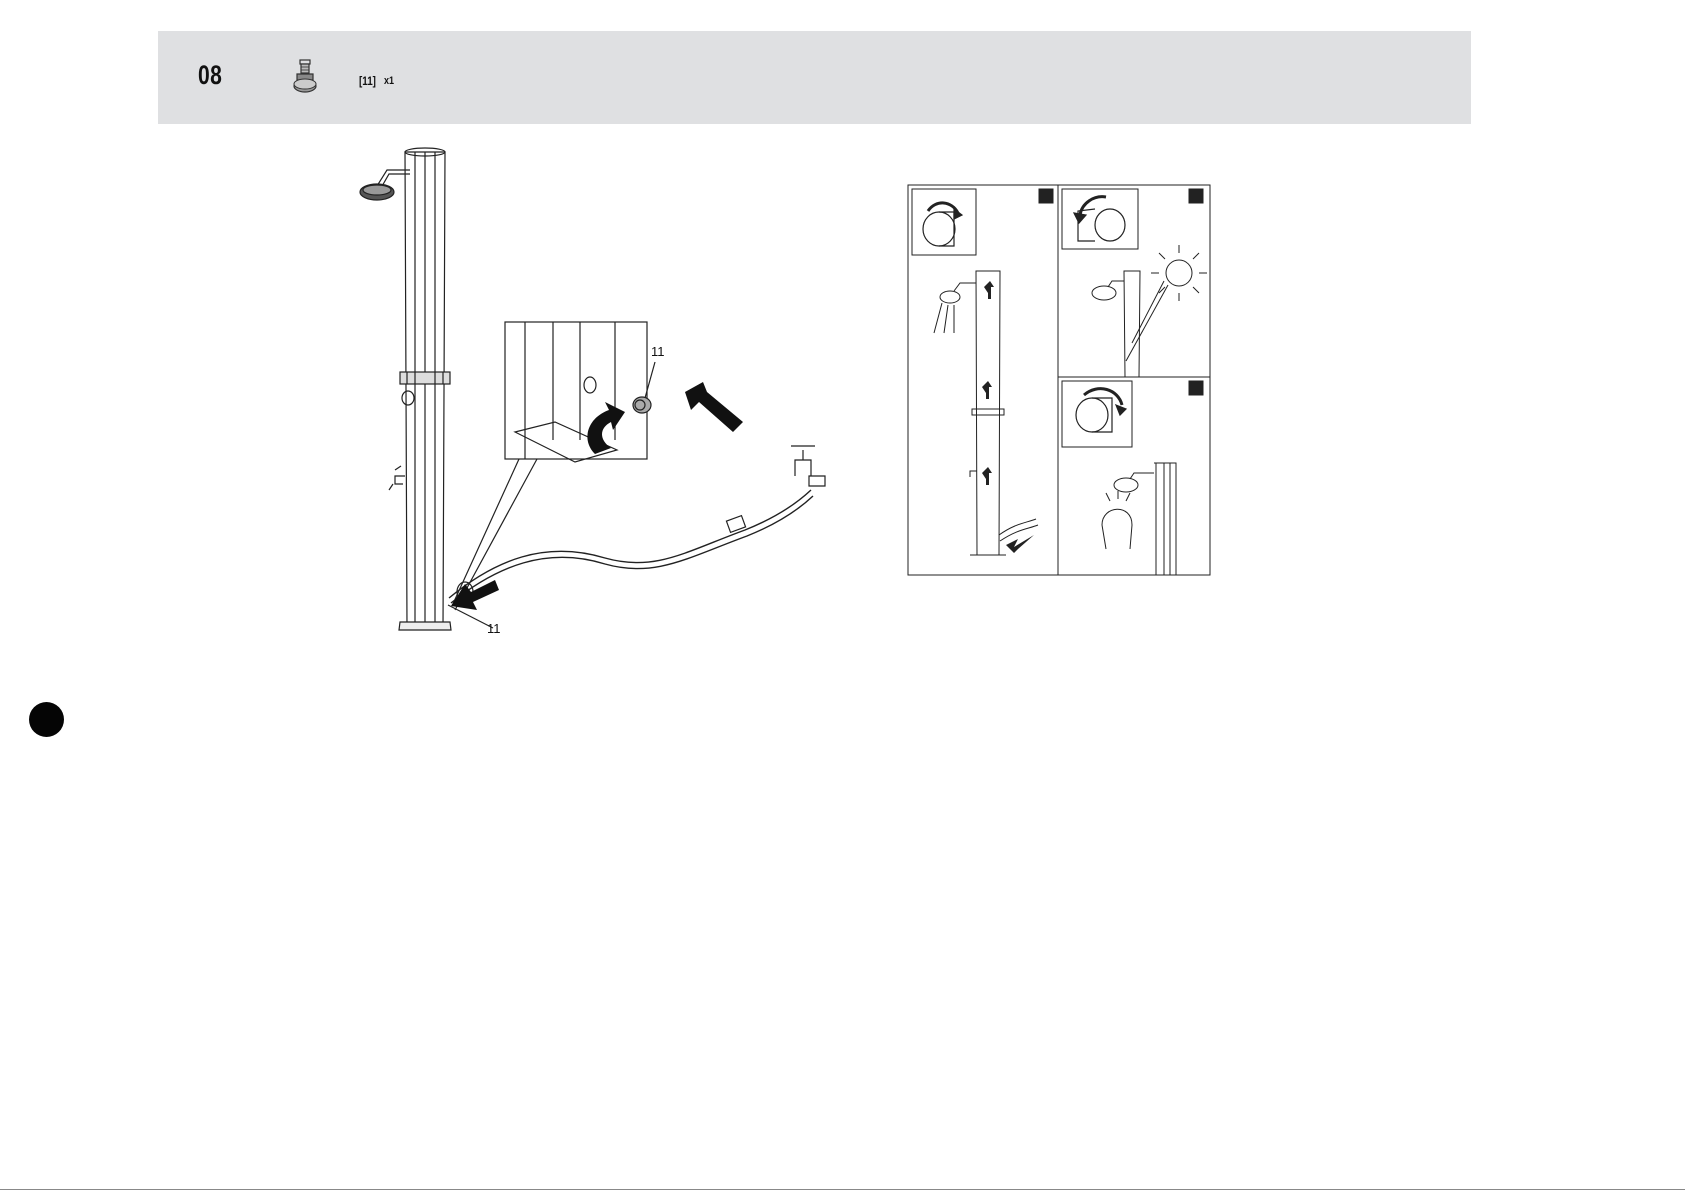  What do you see at coordinates (592, 391) in the screenshot?
I see `shower-assembly-illustration: 11 11` at bounding box center [592, 391].